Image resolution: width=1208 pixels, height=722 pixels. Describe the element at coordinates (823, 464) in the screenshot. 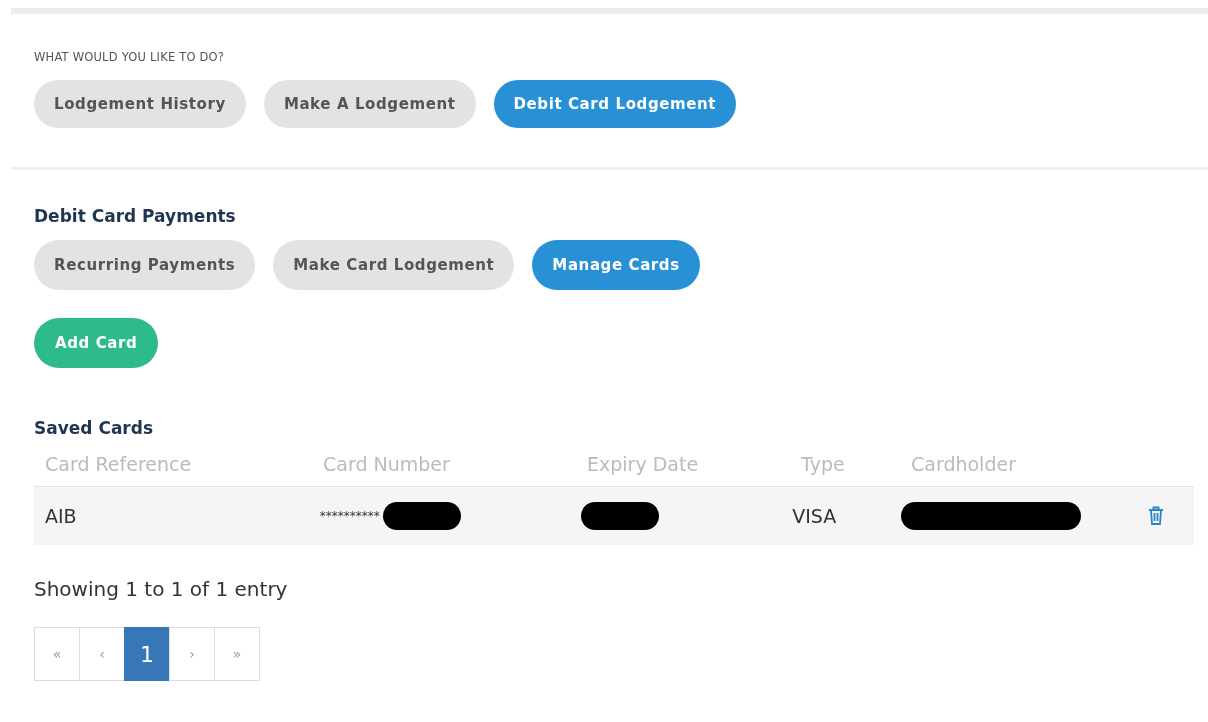

I see `column-header: Type` at that location.